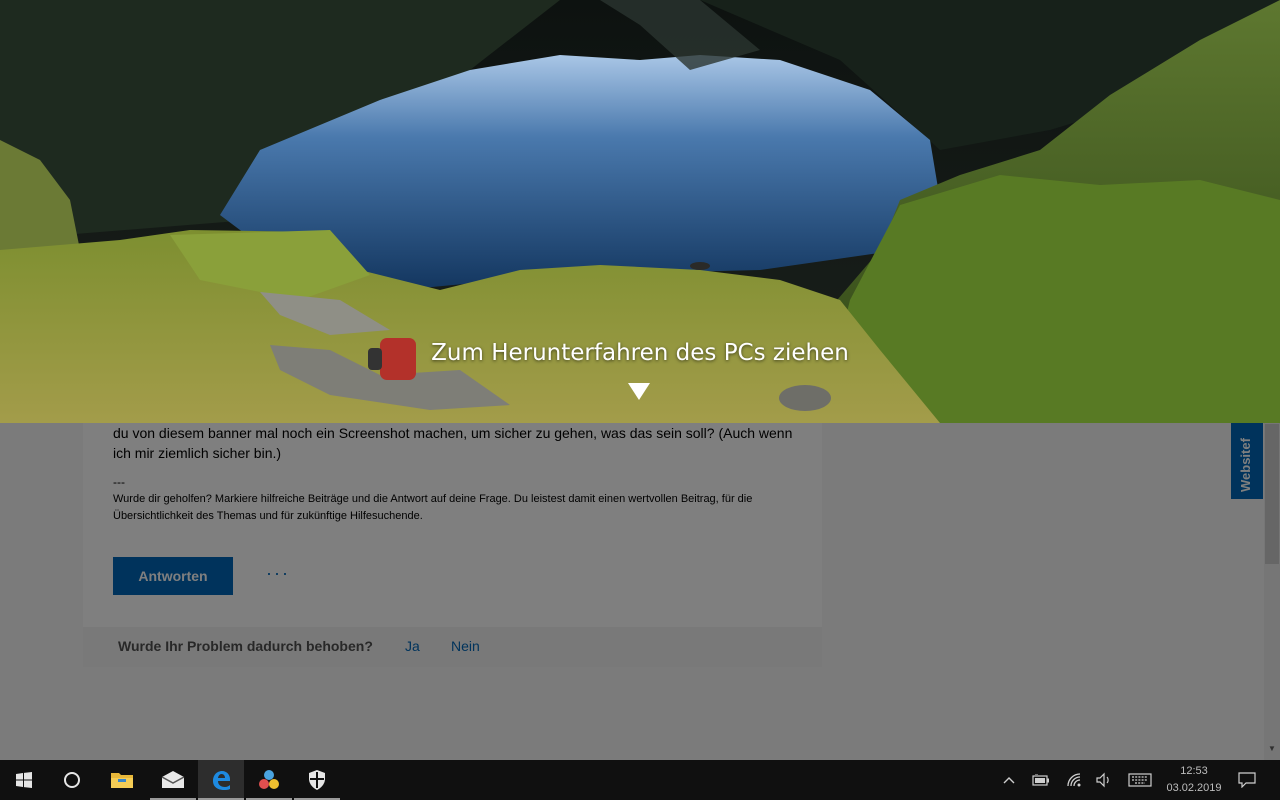 The image size is (1280, 800). Describe the element at coordinates (1009, 780) in the screenshot. I see `chevron-up-icon` at that location.